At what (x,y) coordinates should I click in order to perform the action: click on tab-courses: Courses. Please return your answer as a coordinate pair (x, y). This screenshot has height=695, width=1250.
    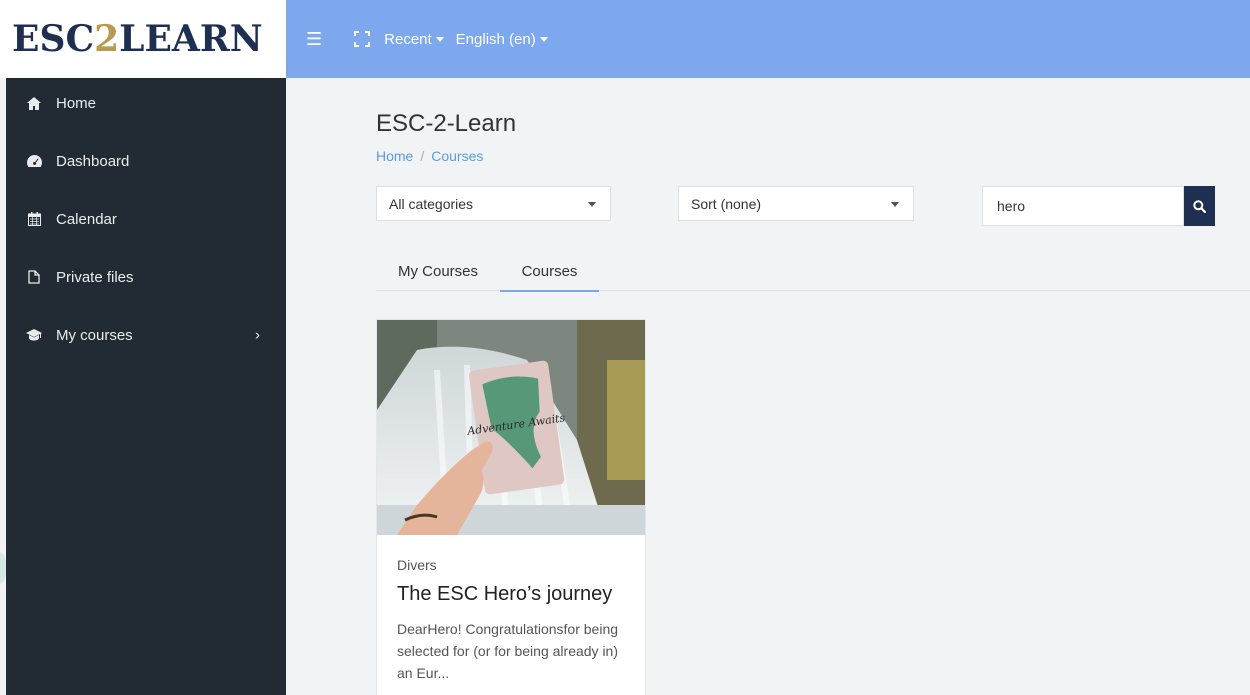
    Looking at the image, I should click on (549, 272).